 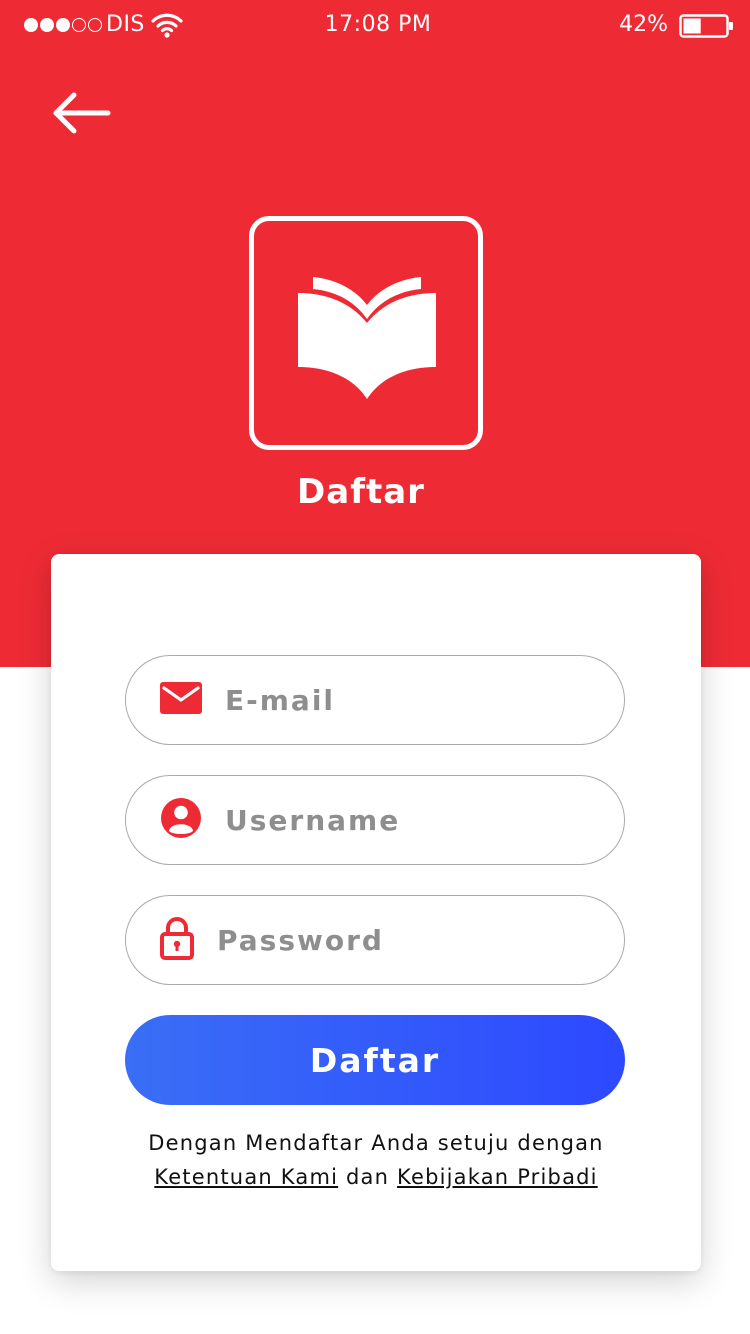 I want to click on register-button: Daftar, so click(x=375, y=1060).